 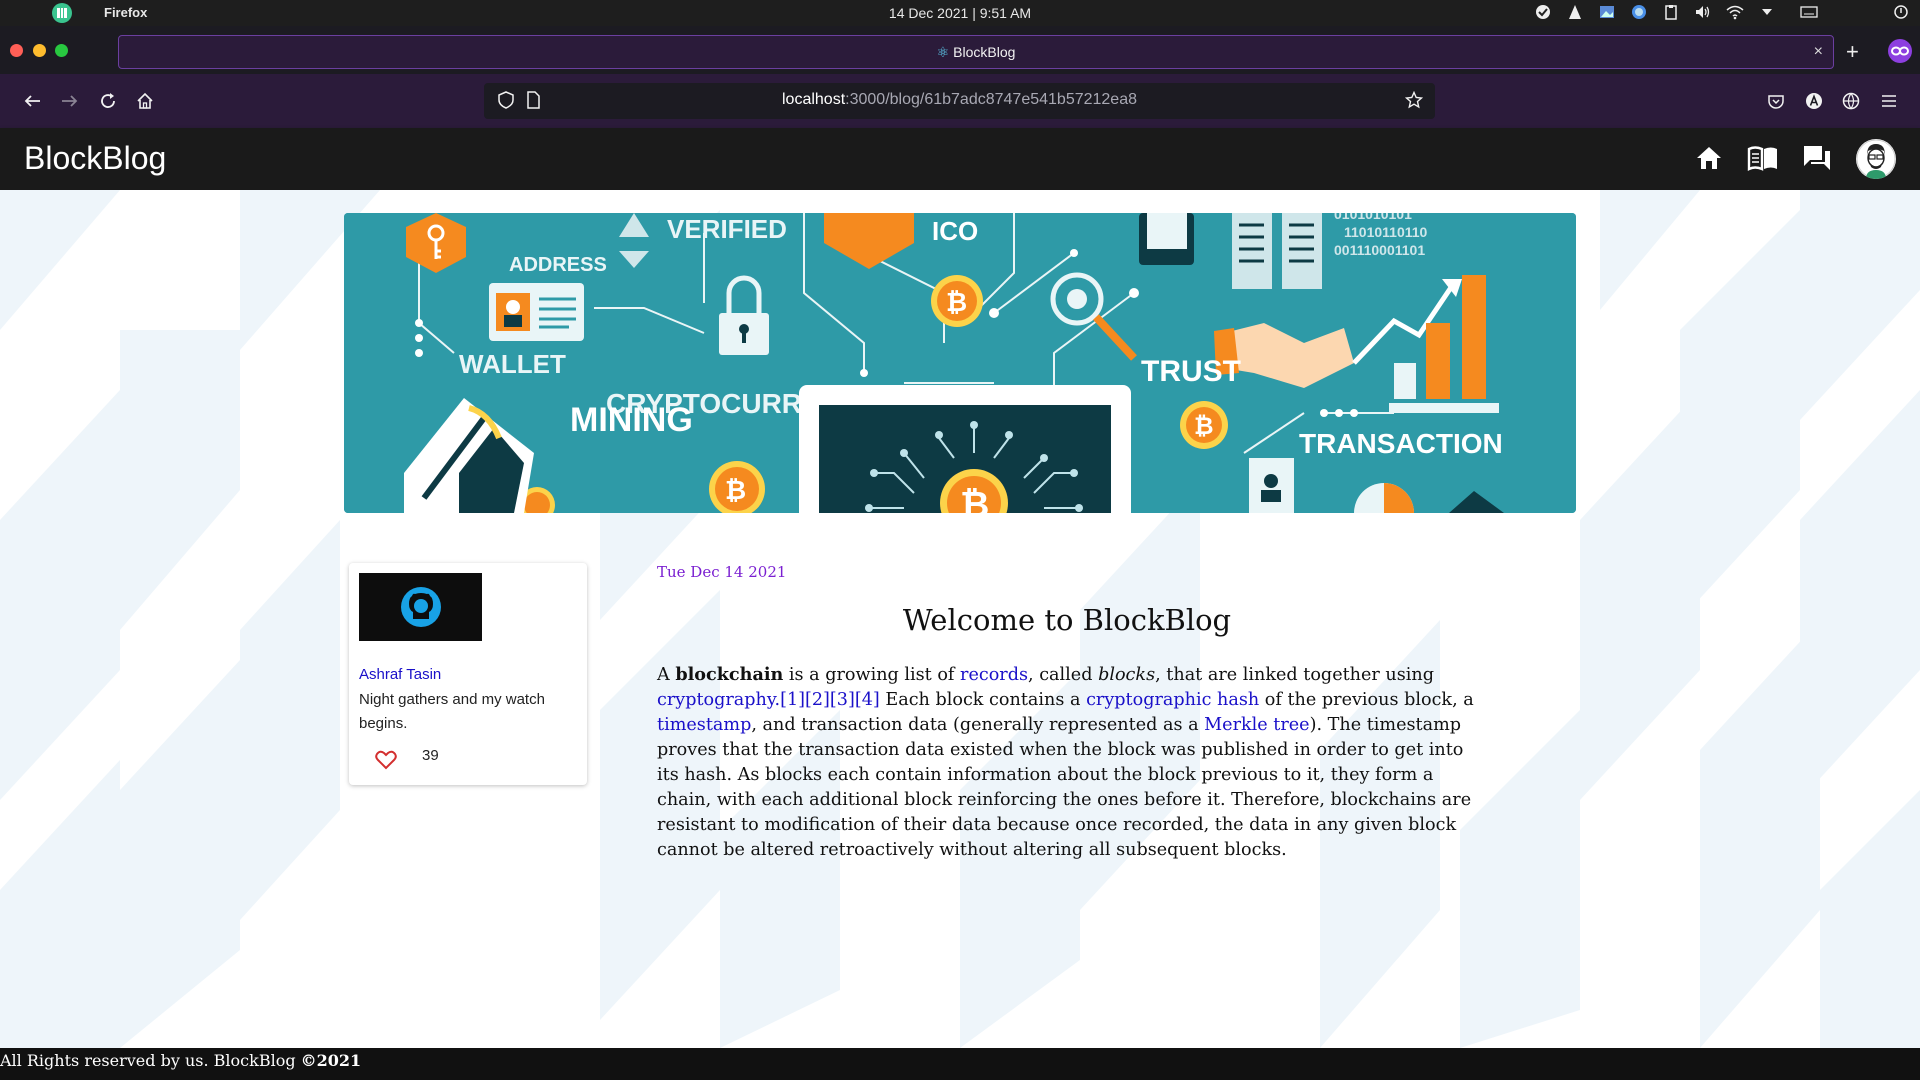 What do you see at coordinates (1709, 158) in the screenshot?
I see `home-nav-icon` at bounding box center [1709, 158].